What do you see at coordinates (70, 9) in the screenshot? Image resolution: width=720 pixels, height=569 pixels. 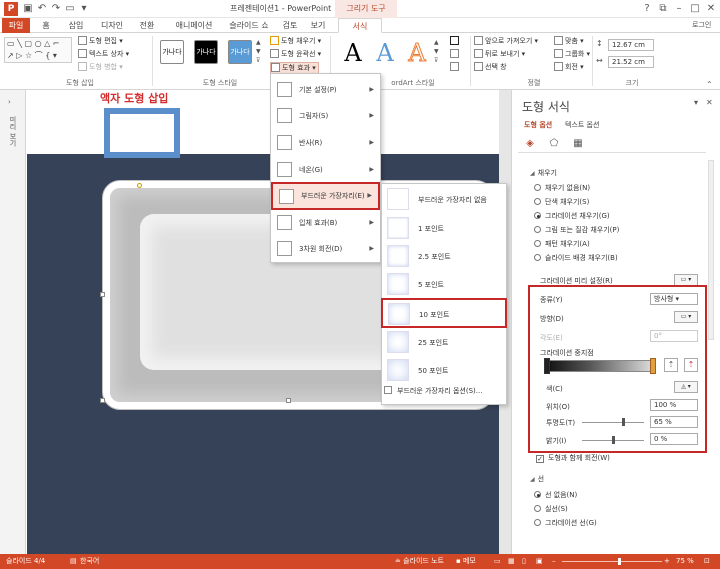 I see `start-slideshow-icon: ▭` at bounding box center [70, 9].